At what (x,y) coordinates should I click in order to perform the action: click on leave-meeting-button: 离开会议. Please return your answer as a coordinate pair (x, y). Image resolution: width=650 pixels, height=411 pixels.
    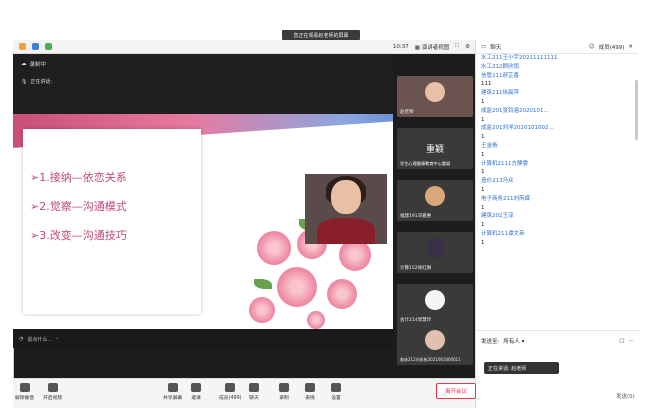
    Looking at the image, I should click on (456, 391).